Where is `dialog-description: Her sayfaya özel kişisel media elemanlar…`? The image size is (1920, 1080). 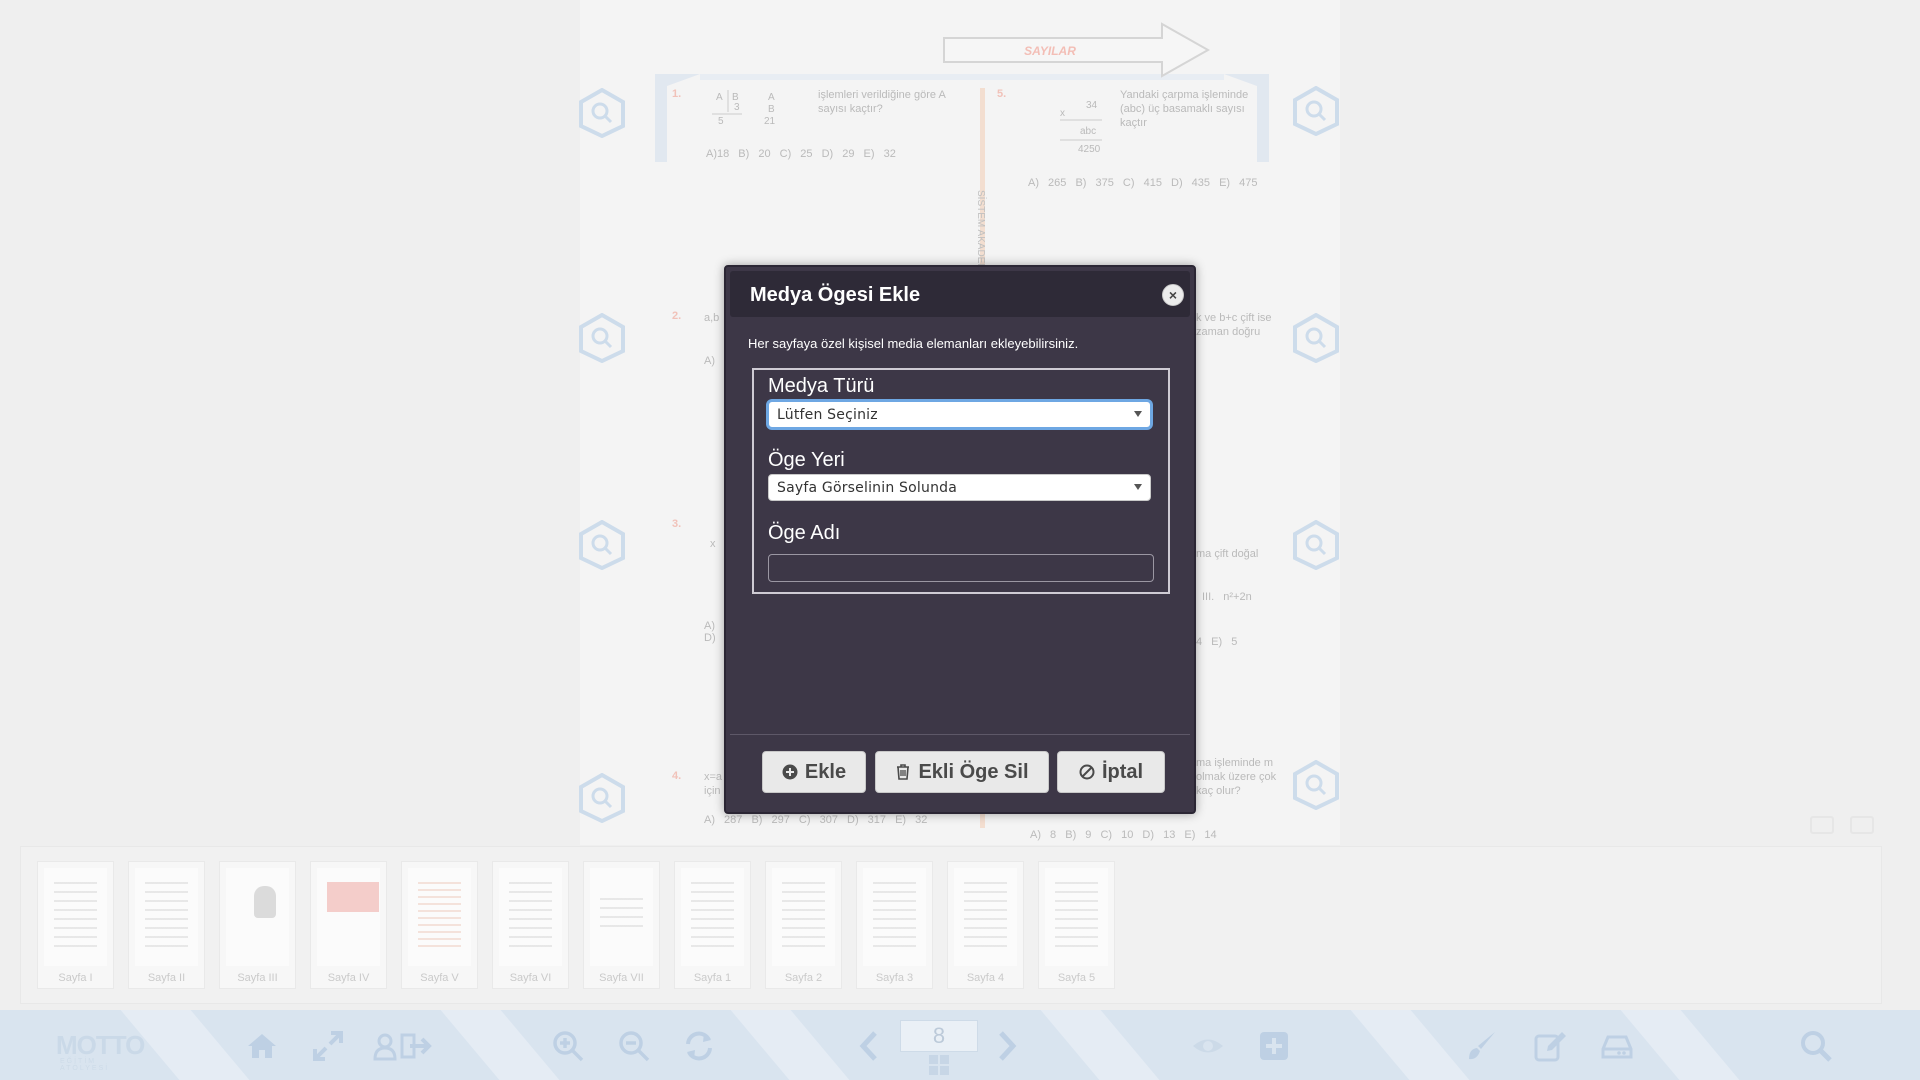
dialog-description: Her sayfaya özel kişisel media elemanlar… is located at coordinates (913, 343).